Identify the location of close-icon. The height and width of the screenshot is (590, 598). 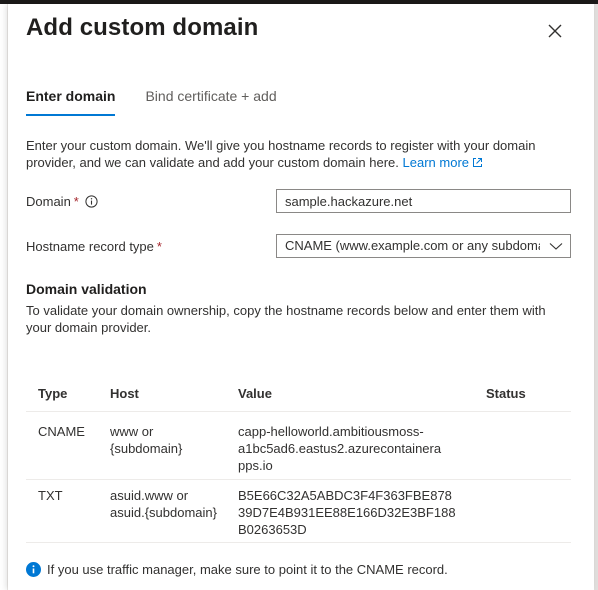
(555, 31).